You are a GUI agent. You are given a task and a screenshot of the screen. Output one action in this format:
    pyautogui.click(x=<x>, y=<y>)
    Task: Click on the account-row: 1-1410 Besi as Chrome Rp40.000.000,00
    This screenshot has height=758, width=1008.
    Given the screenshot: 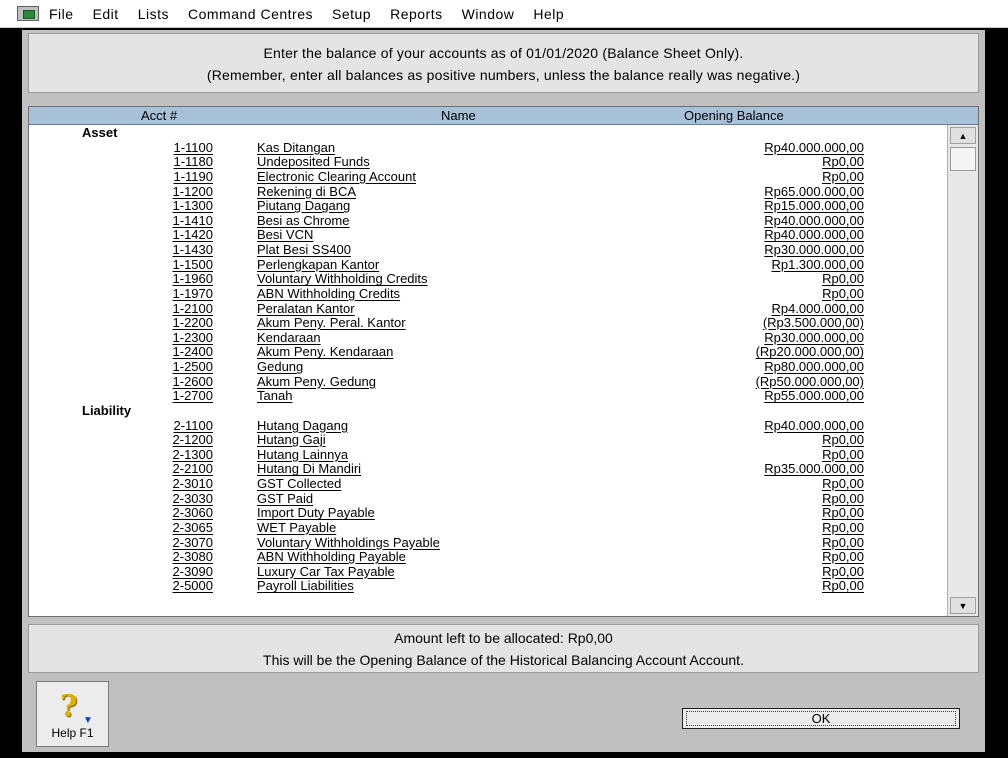 What is the action you would take?
    pyautogui.click(x=489, y=220)
    